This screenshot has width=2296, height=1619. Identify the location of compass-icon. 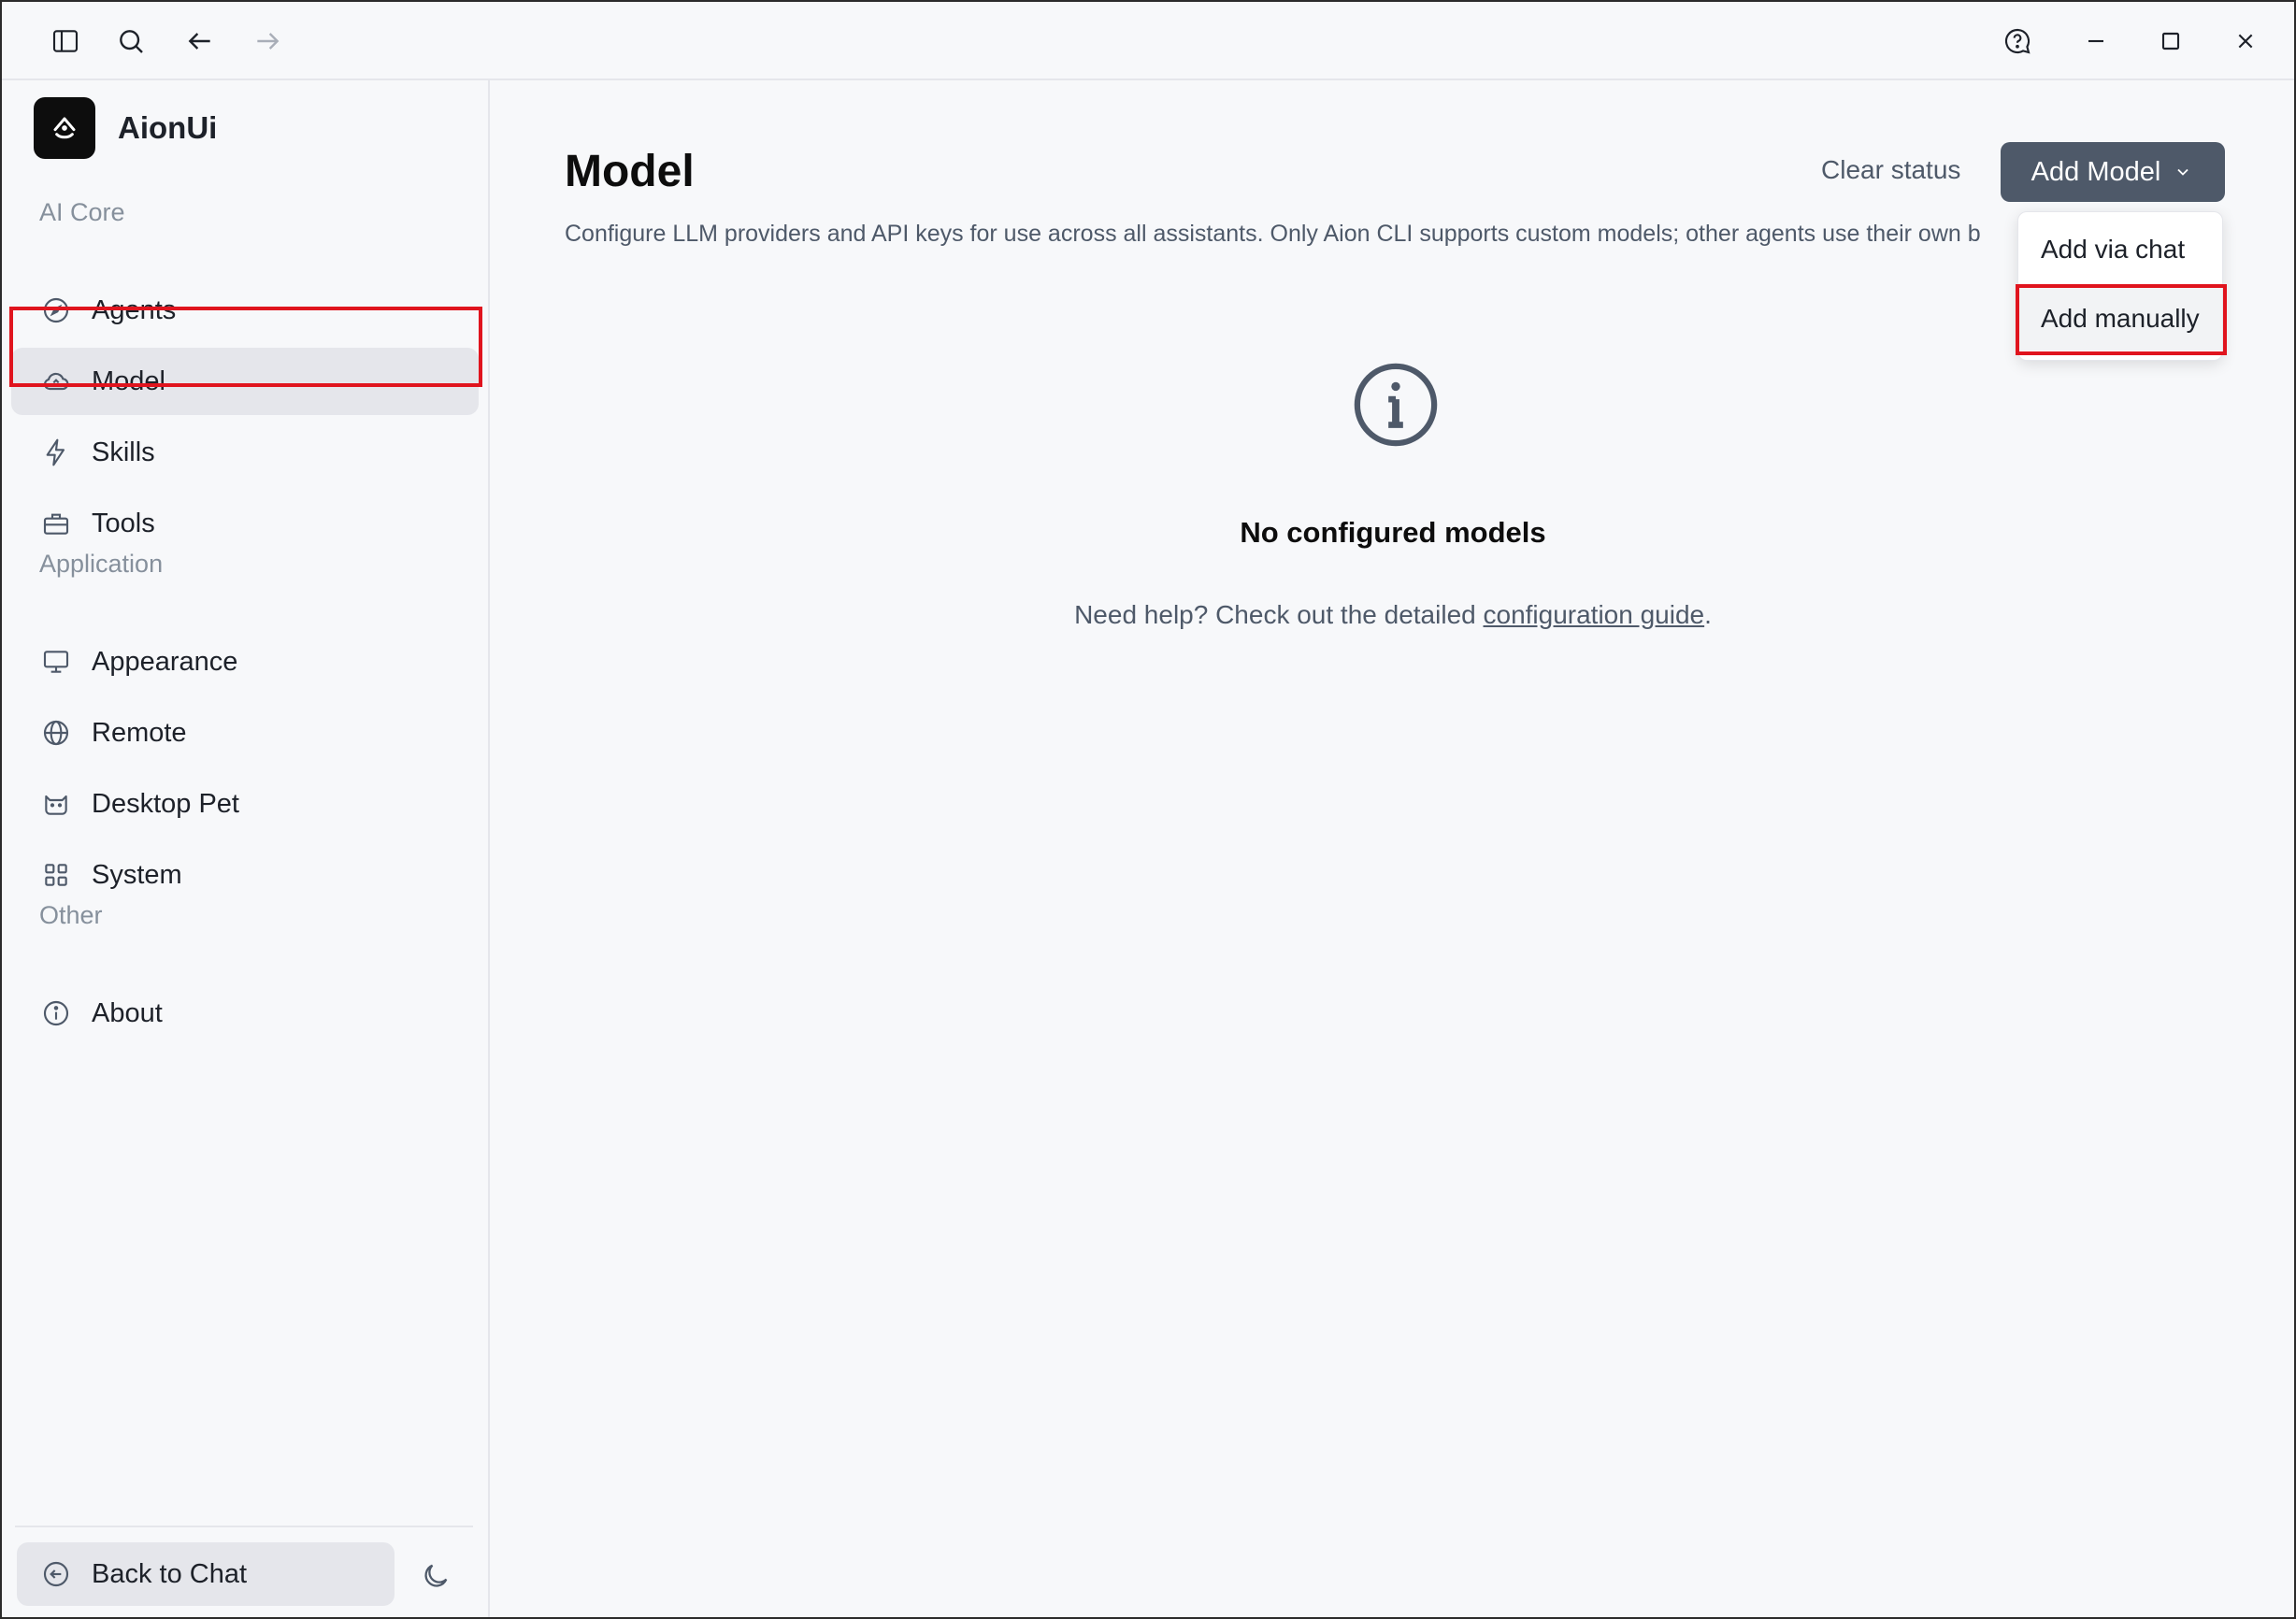
(56, 310).